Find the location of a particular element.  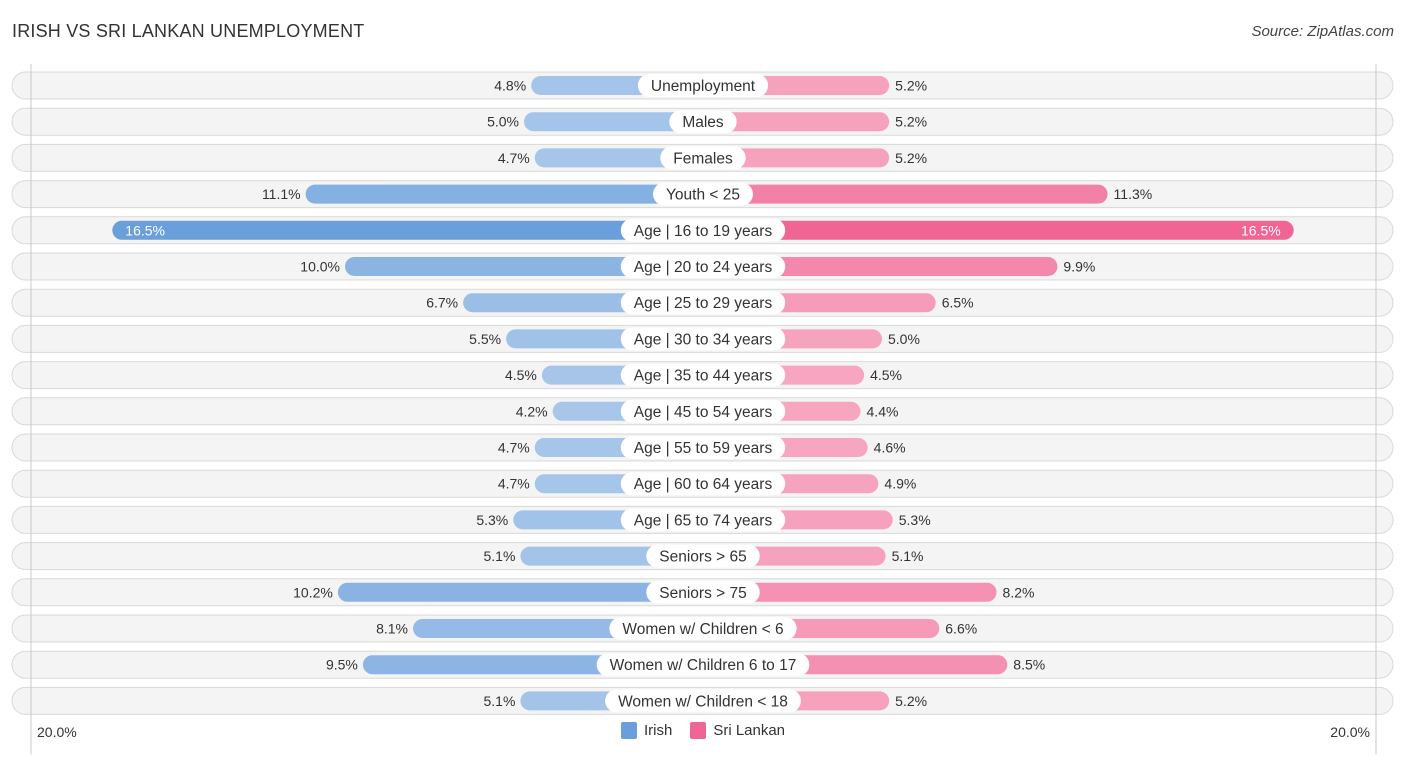

legend-label-sri-lankan: Sri Lankan is located at coordinates (749, 730).